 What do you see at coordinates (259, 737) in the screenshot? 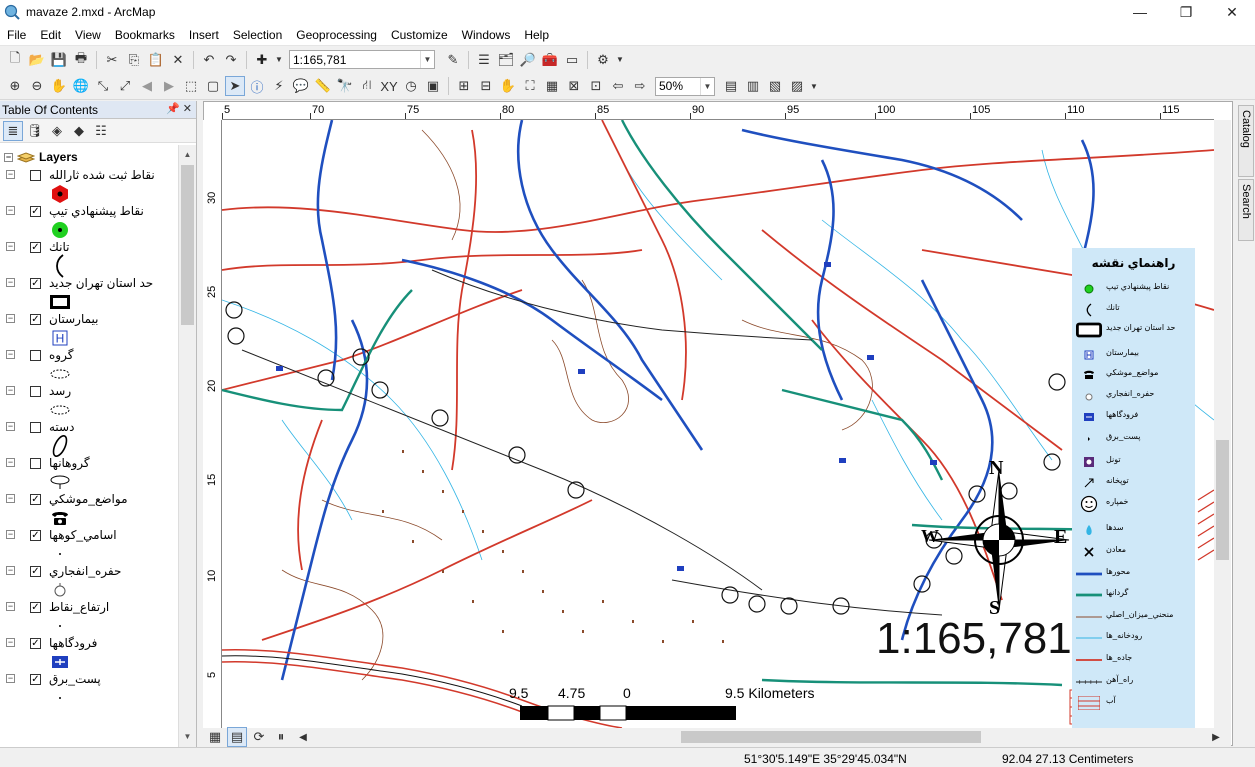
I see `refresh-icon: ⟳` at bounding box center [259, 737].